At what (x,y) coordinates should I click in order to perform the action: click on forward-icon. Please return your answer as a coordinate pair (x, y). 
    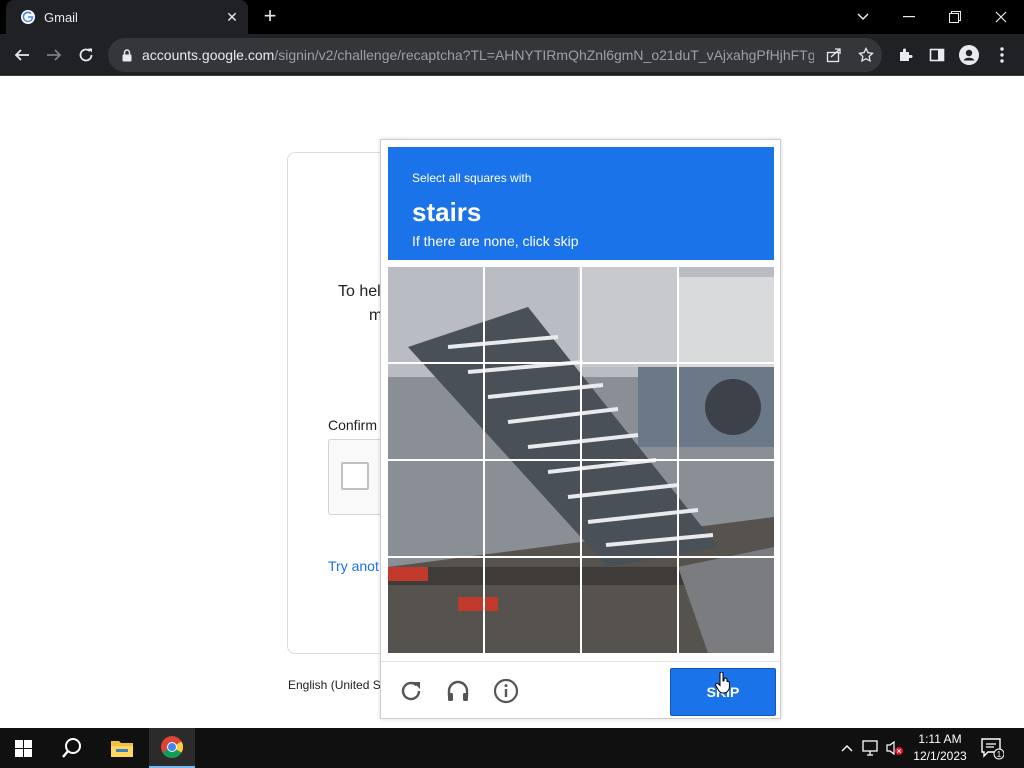
    Looking at the image, I should click on (54, 55).